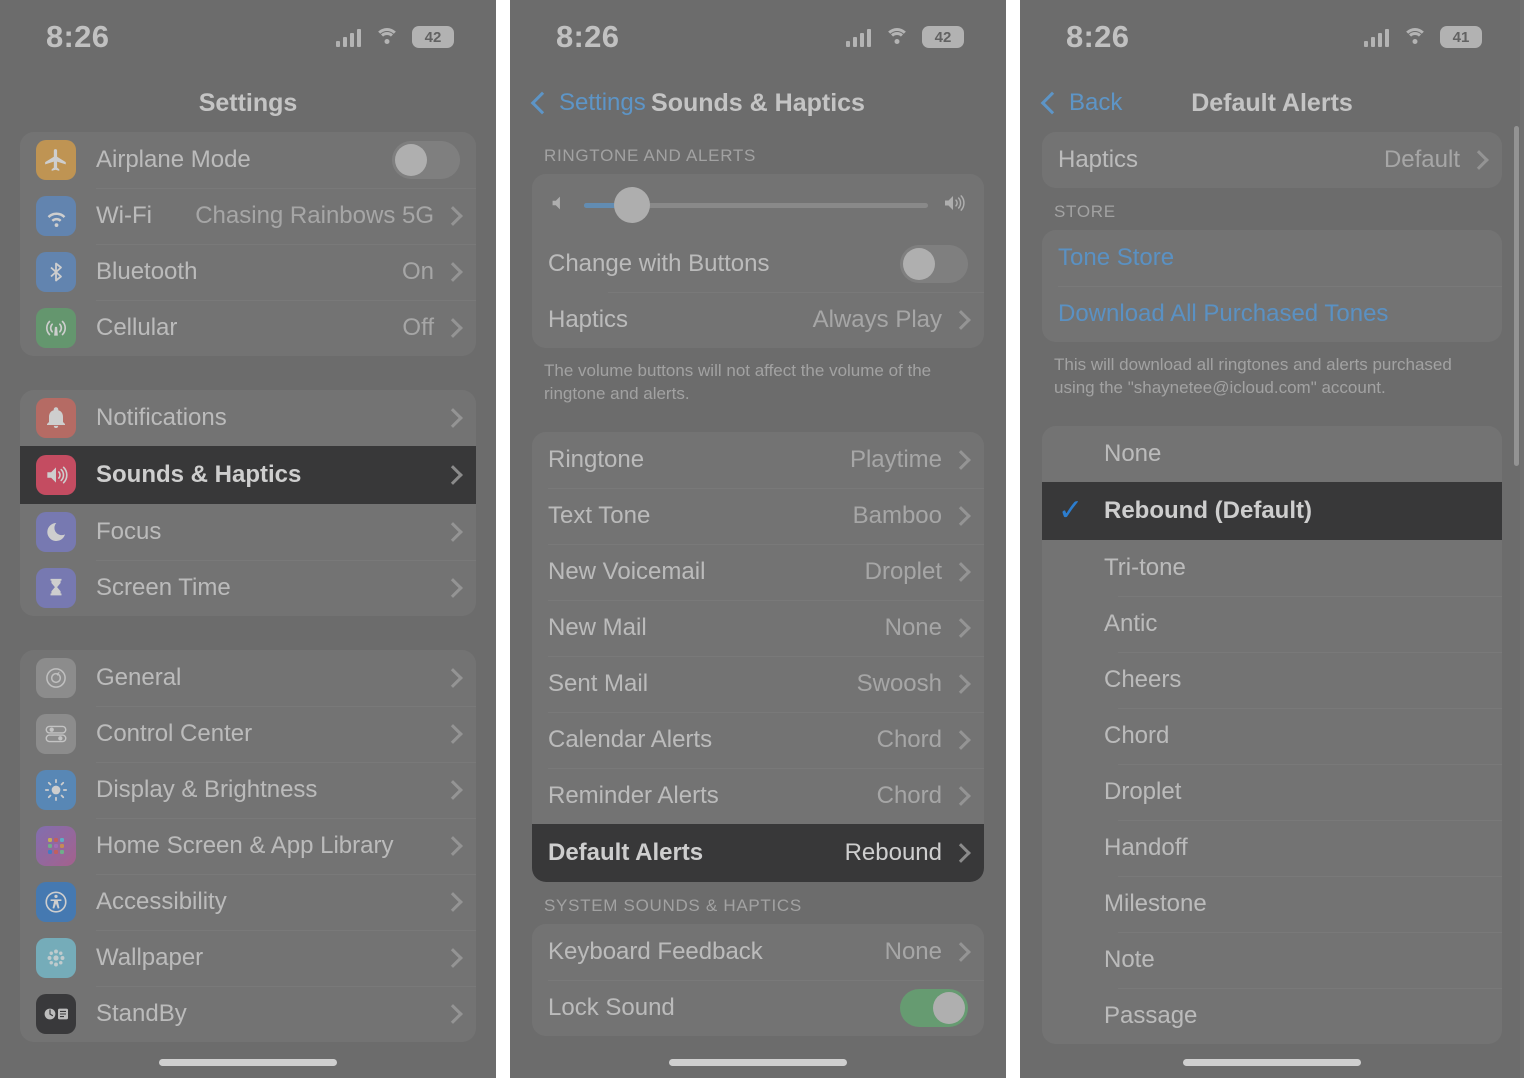 The image size is (1524, 1078). I want to click on row-label: Notifications, so click(161, 417).